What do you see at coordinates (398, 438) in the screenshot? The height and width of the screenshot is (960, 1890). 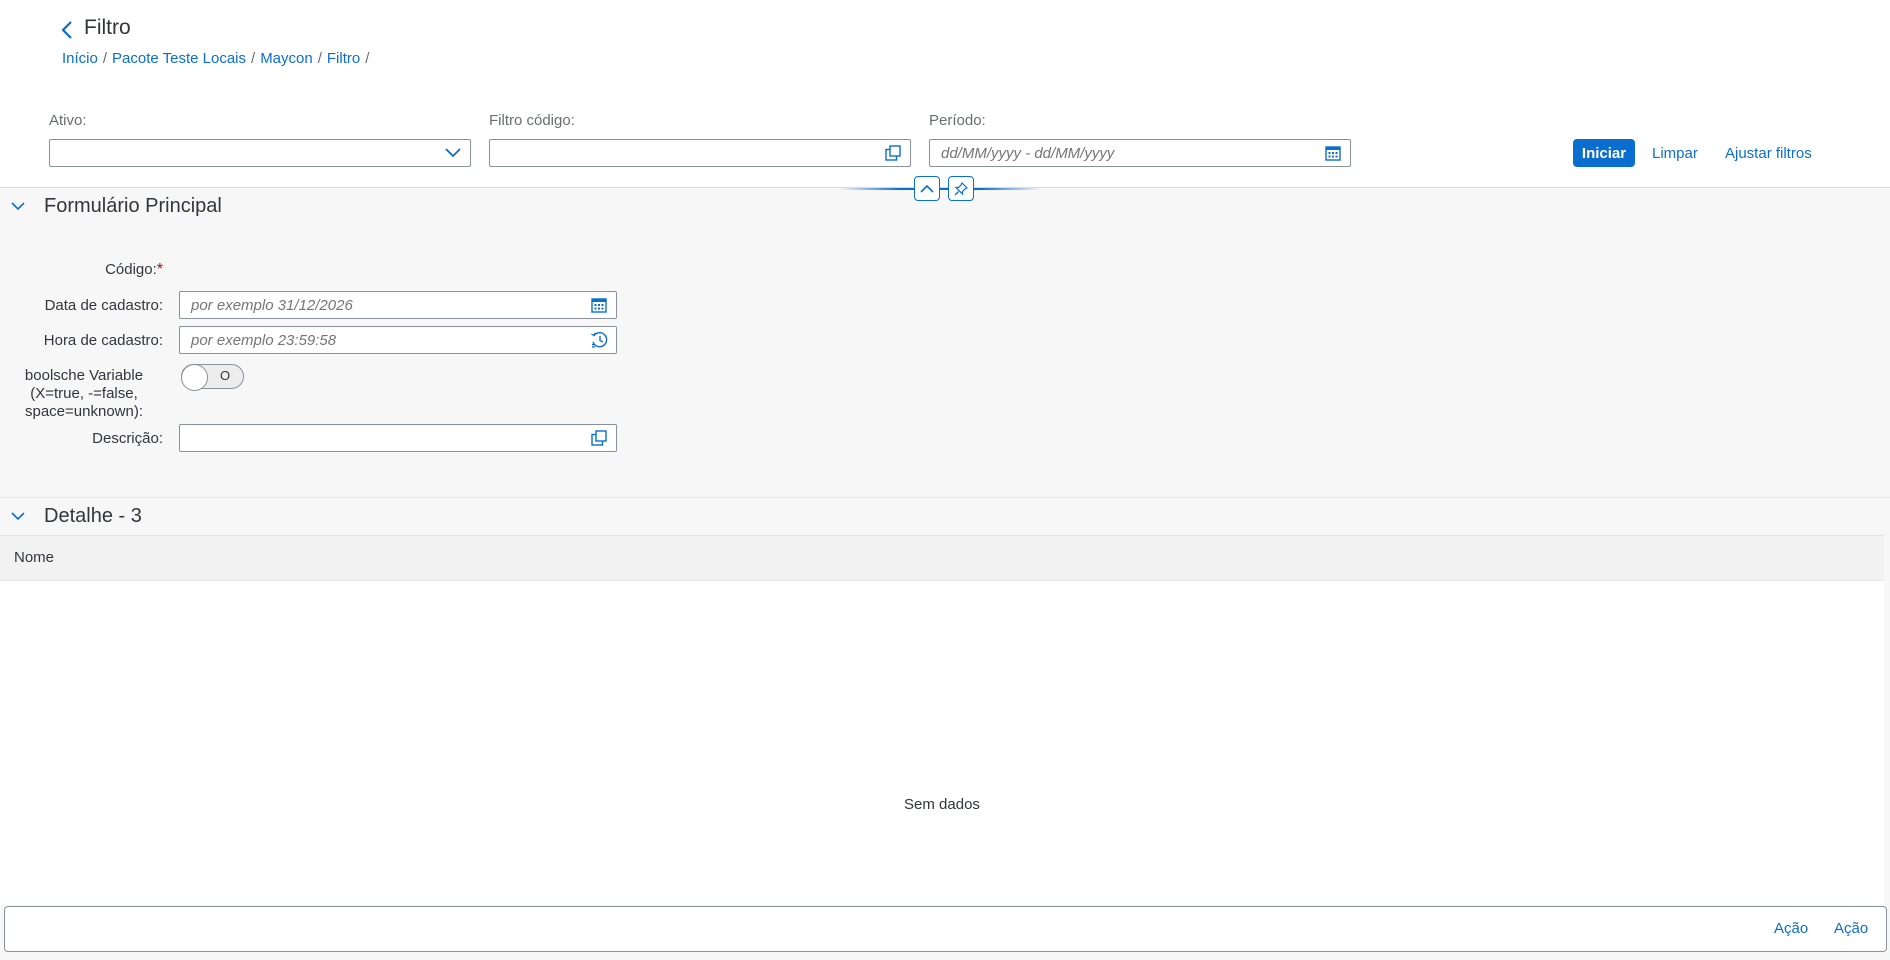 I see `descricao-input` at bounding box center [398, 438].